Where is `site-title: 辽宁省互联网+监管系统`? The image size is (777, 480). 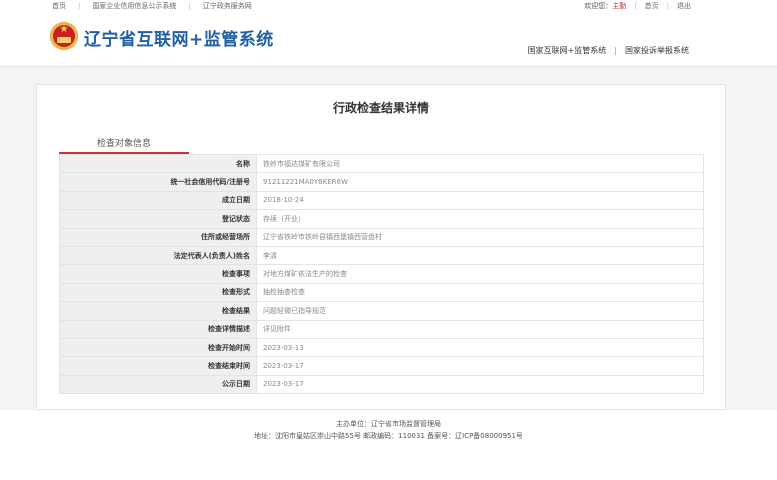
site-title: 辽宁省互联网+监管系统 is located at coordinates (179, 37).